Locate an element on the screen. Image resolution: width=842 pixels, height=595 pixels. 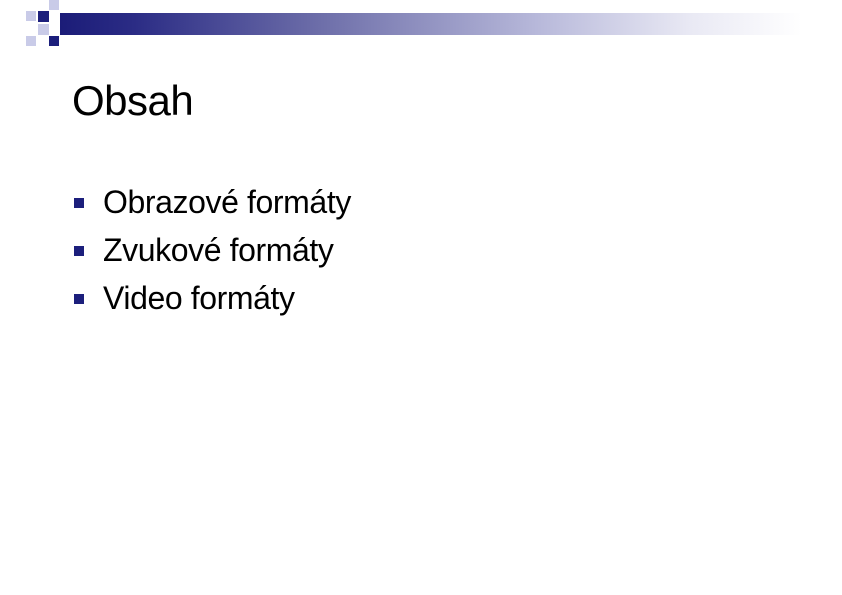
bullet-item: Video formáty is located at coordinates (212, 298).